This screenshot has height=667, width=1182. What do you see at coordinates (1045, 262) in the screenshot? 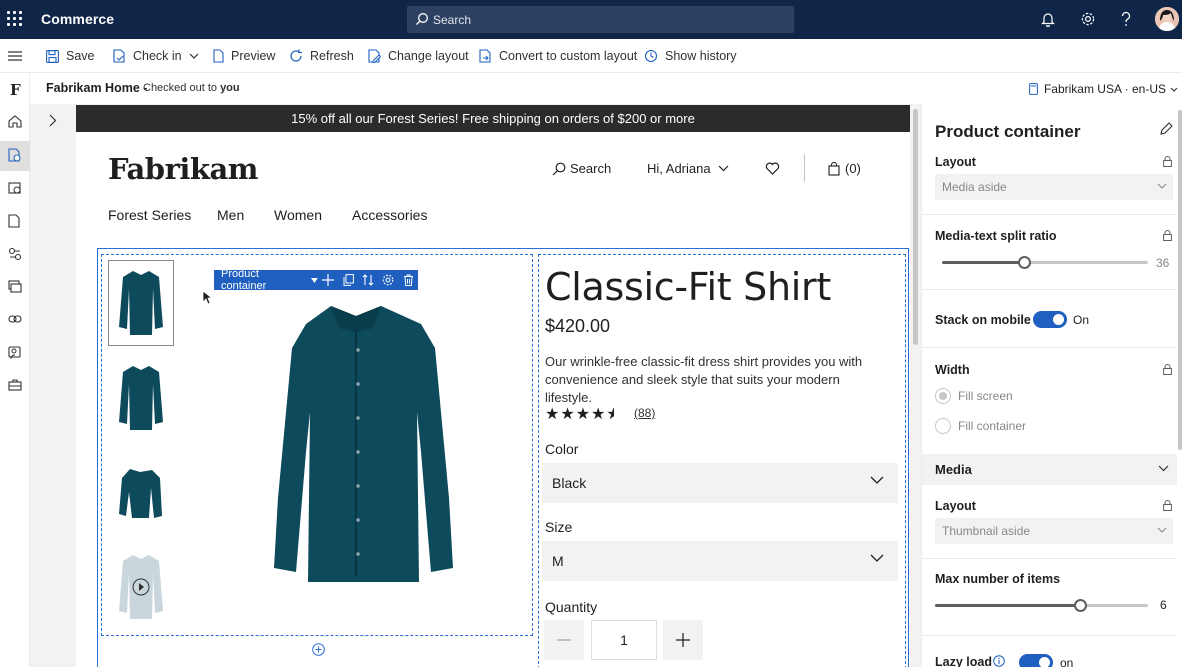
I see `split-ratio-slider` at bounding box center [1045, 262].